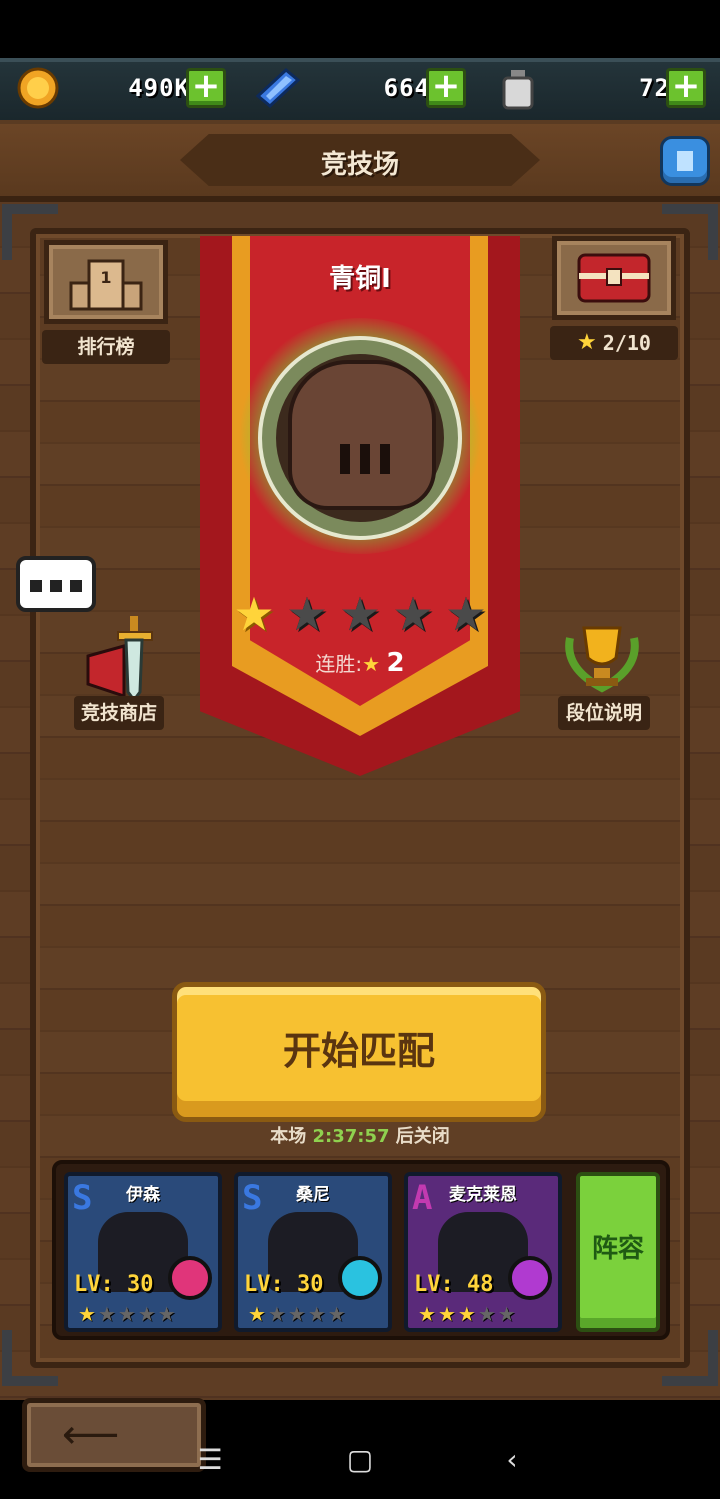 The height and width of the screenshot is (1499, 720). I want to click on timer-value: 2:37:57, so click(351, 1136).